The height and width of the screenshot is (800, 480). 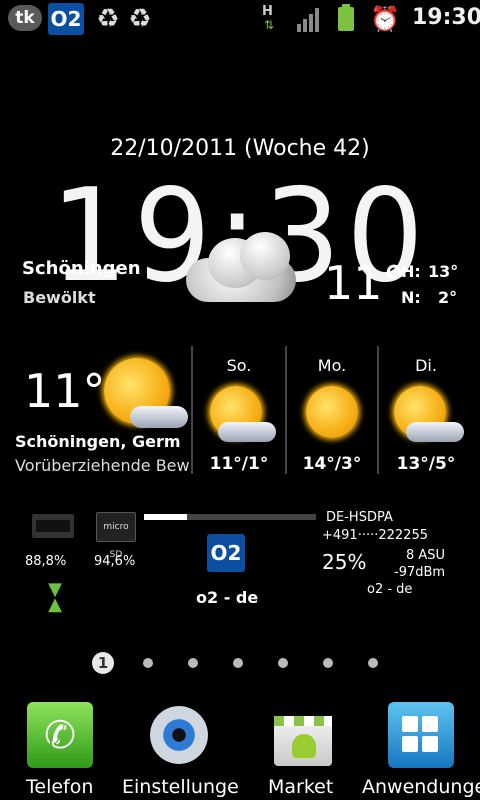 I want to click on ram-usage: 88,8%, so click(x=46, y=561).